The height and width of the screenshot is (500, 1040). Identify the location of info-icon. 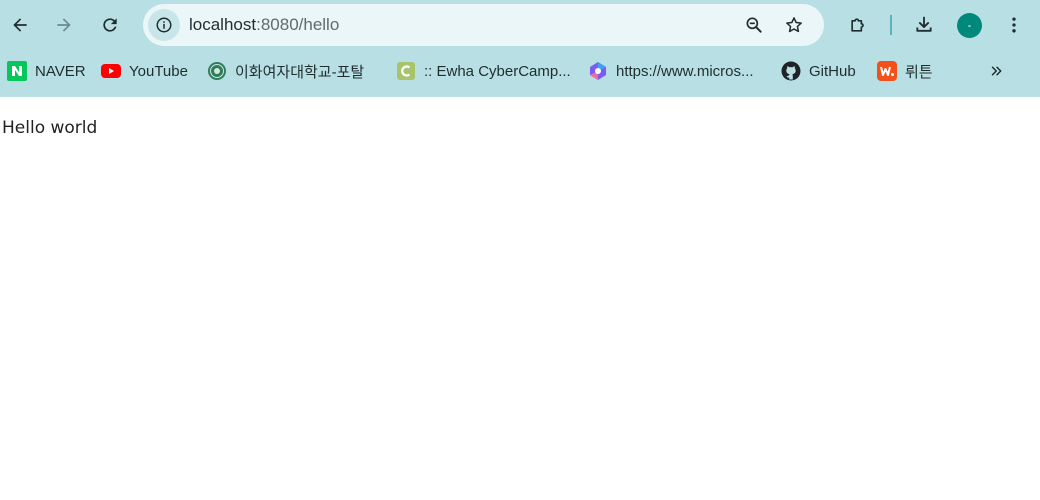
(164, 25).